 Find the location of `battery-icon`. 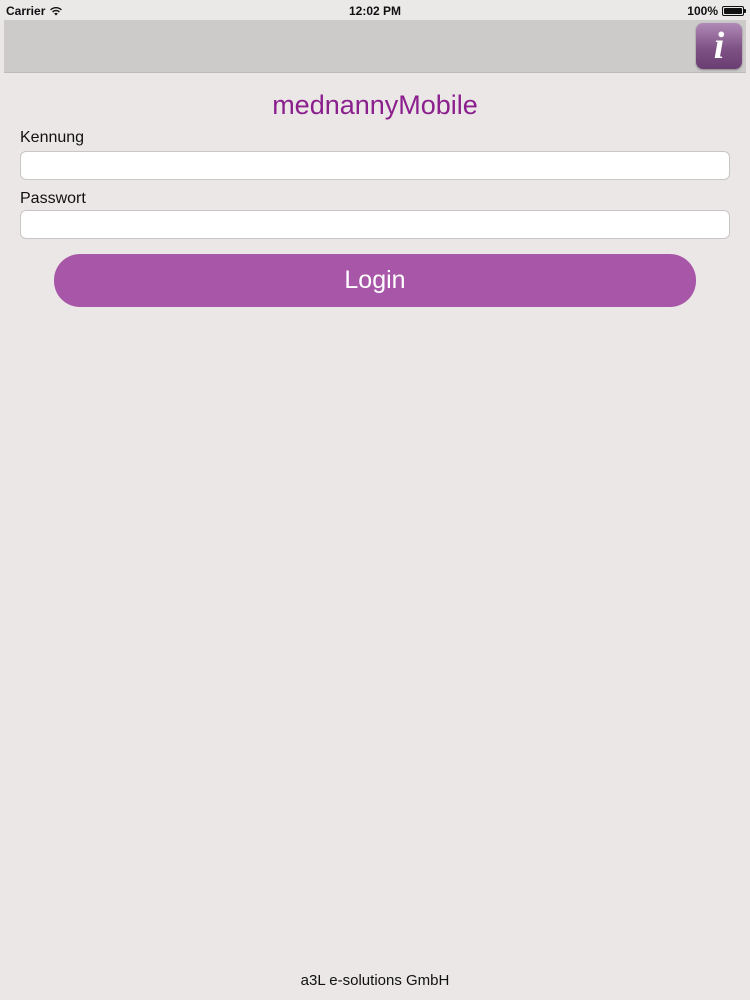

battery-icon is located at coordinates (734, 11).